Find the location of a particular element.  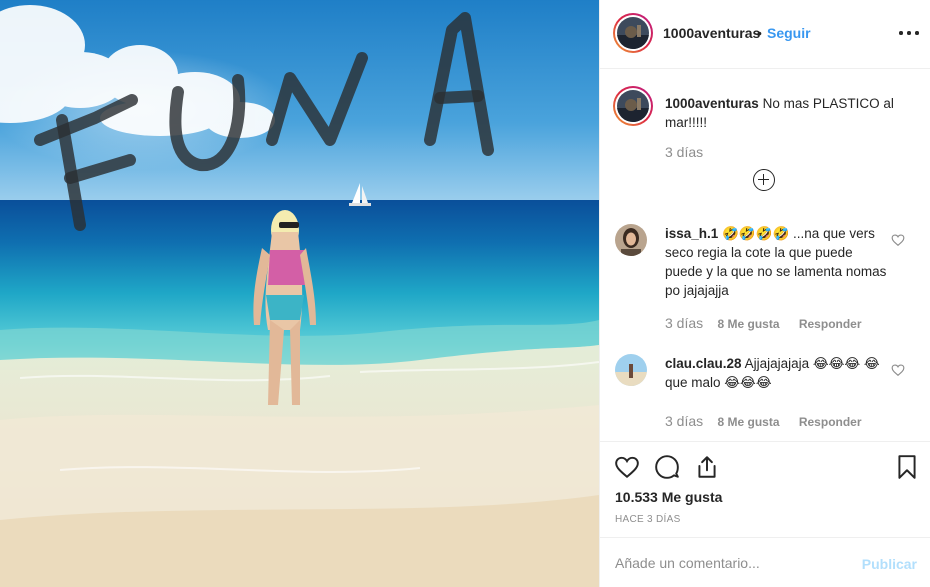

load-more-icon is located at coordinates (764, 180).